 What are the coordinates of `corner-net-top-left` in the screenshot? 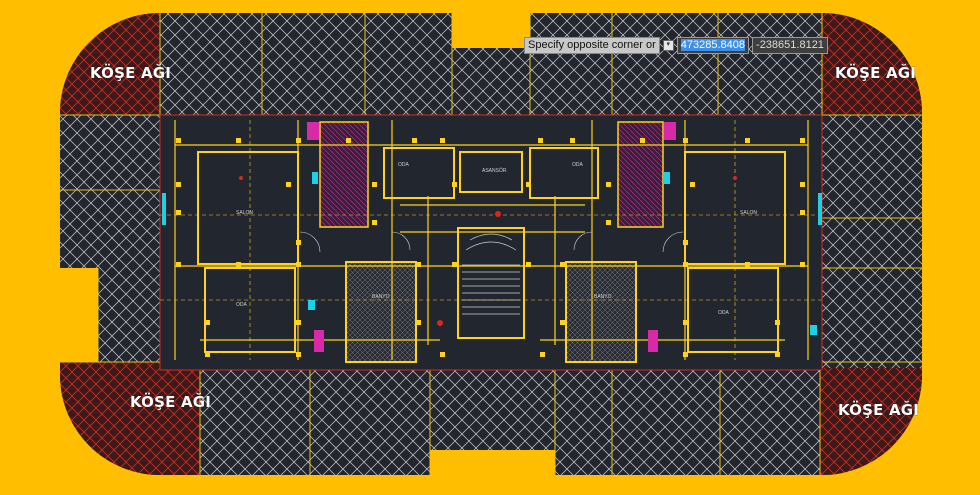 It's located at (110, 64).